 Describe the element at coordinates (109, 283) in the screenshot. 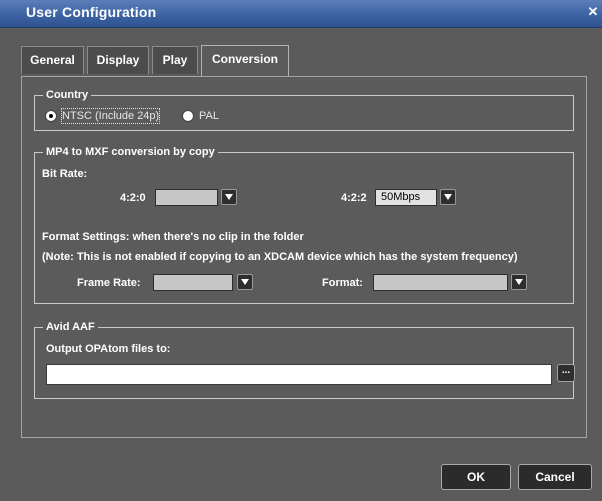

I see `frame-rate-label: Frame Rate:` at that location.